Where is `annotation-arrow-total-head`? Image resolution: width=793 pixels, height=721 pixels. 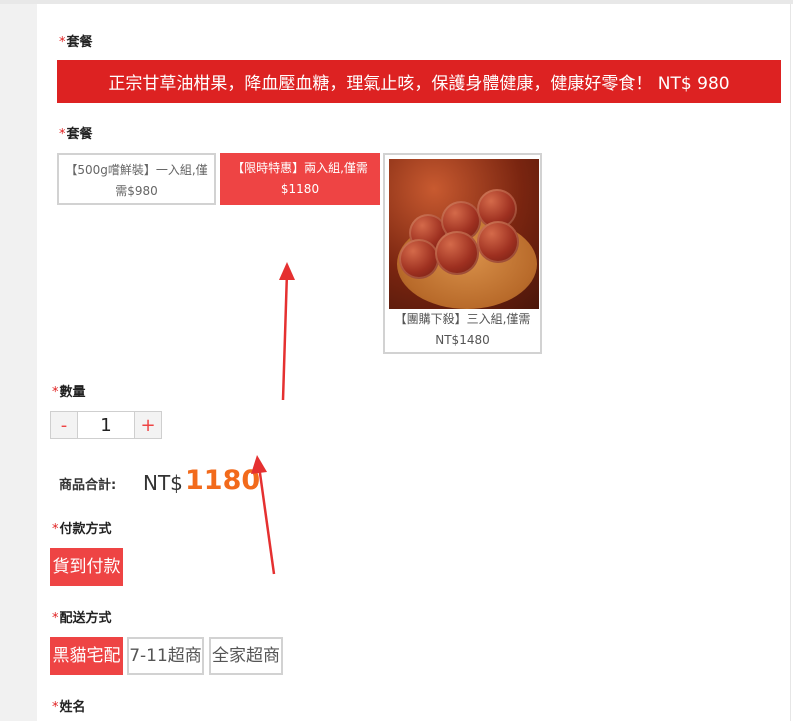
annotation-arrow-total-head is located at coordinates (259, 464).